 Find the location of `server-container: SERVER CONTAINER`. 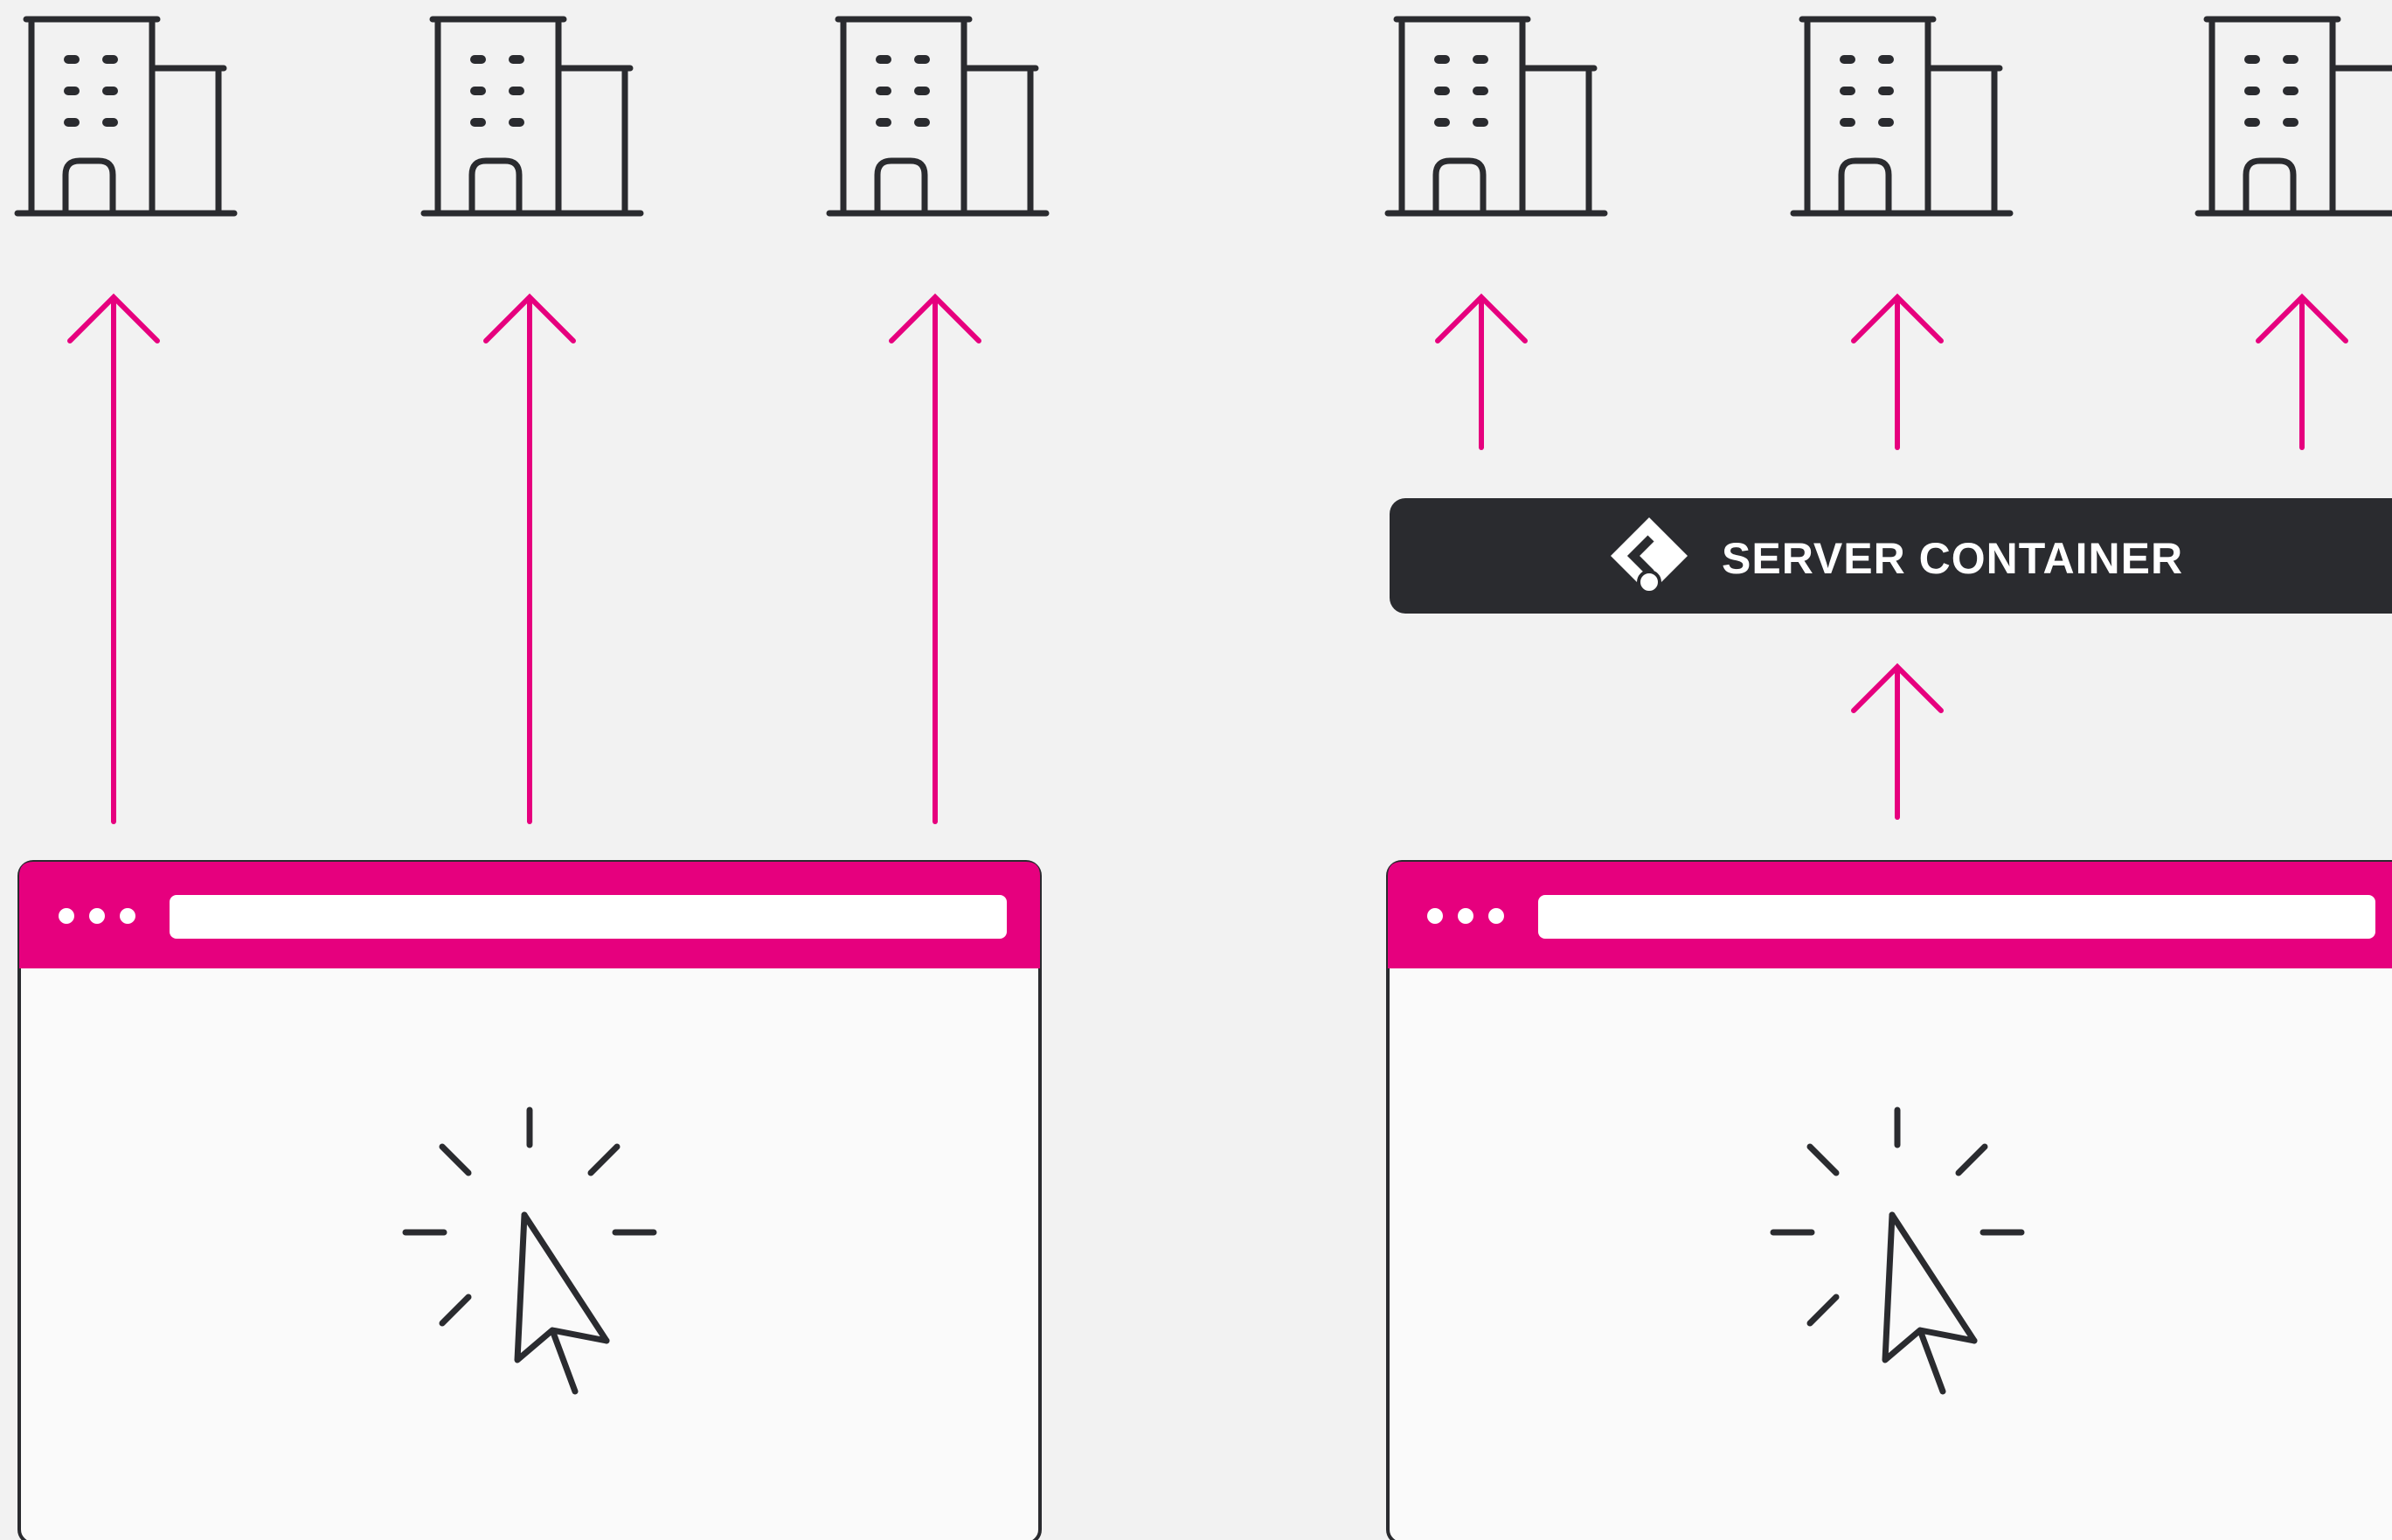

server-container: SERVER CONTAINER is located at coordinates (1891, 556).